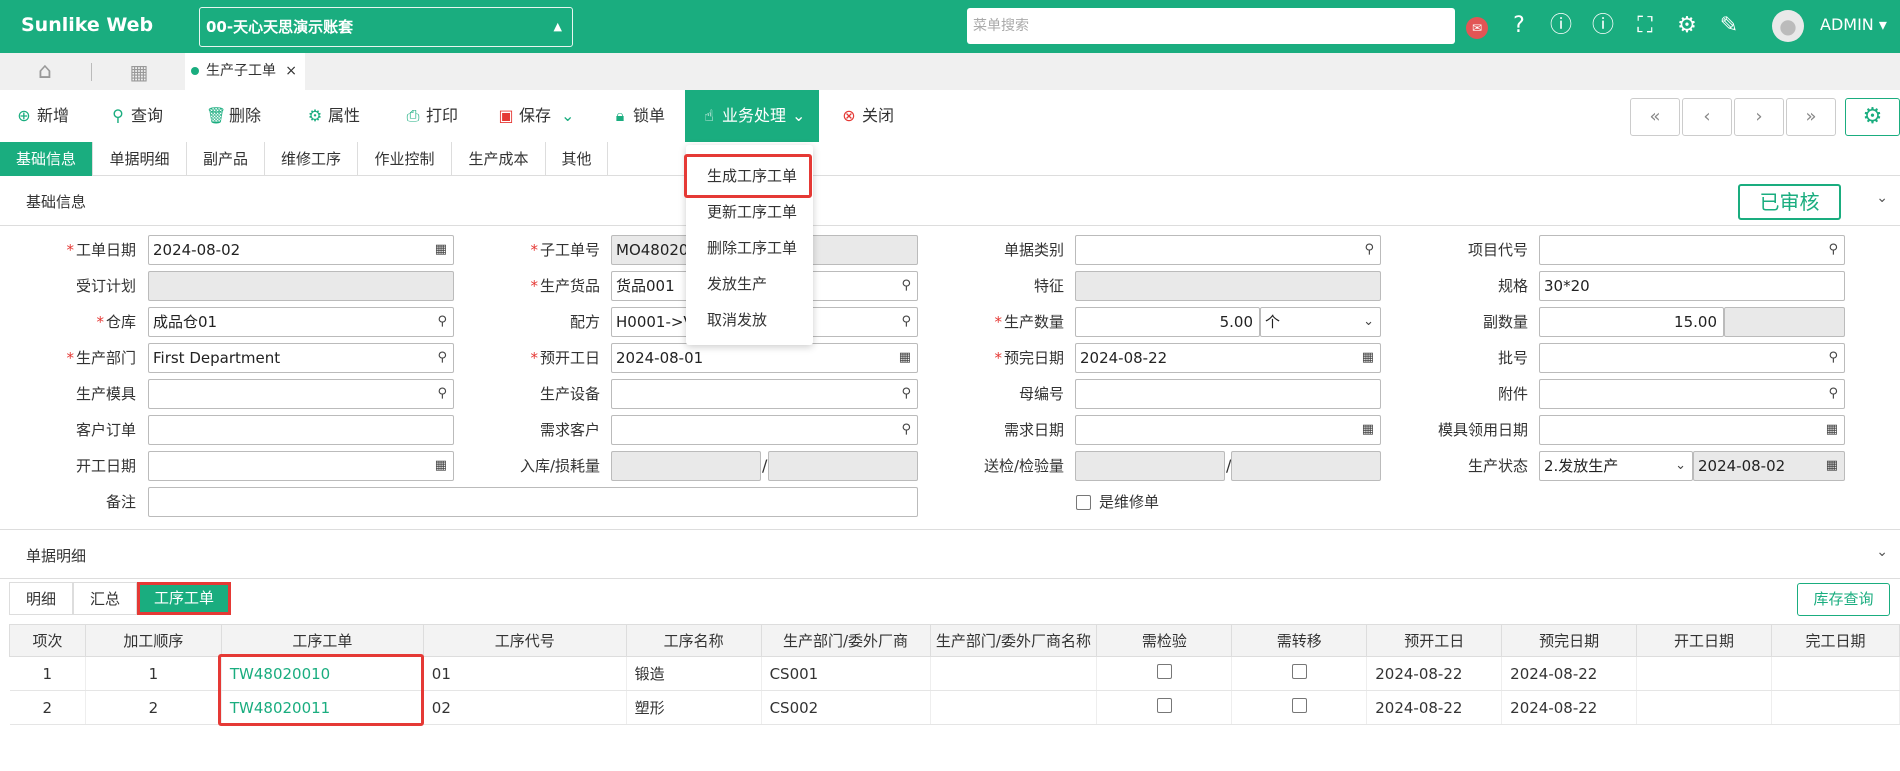  I want to click on tab-job-control: 作业控制, so click(405, 159).